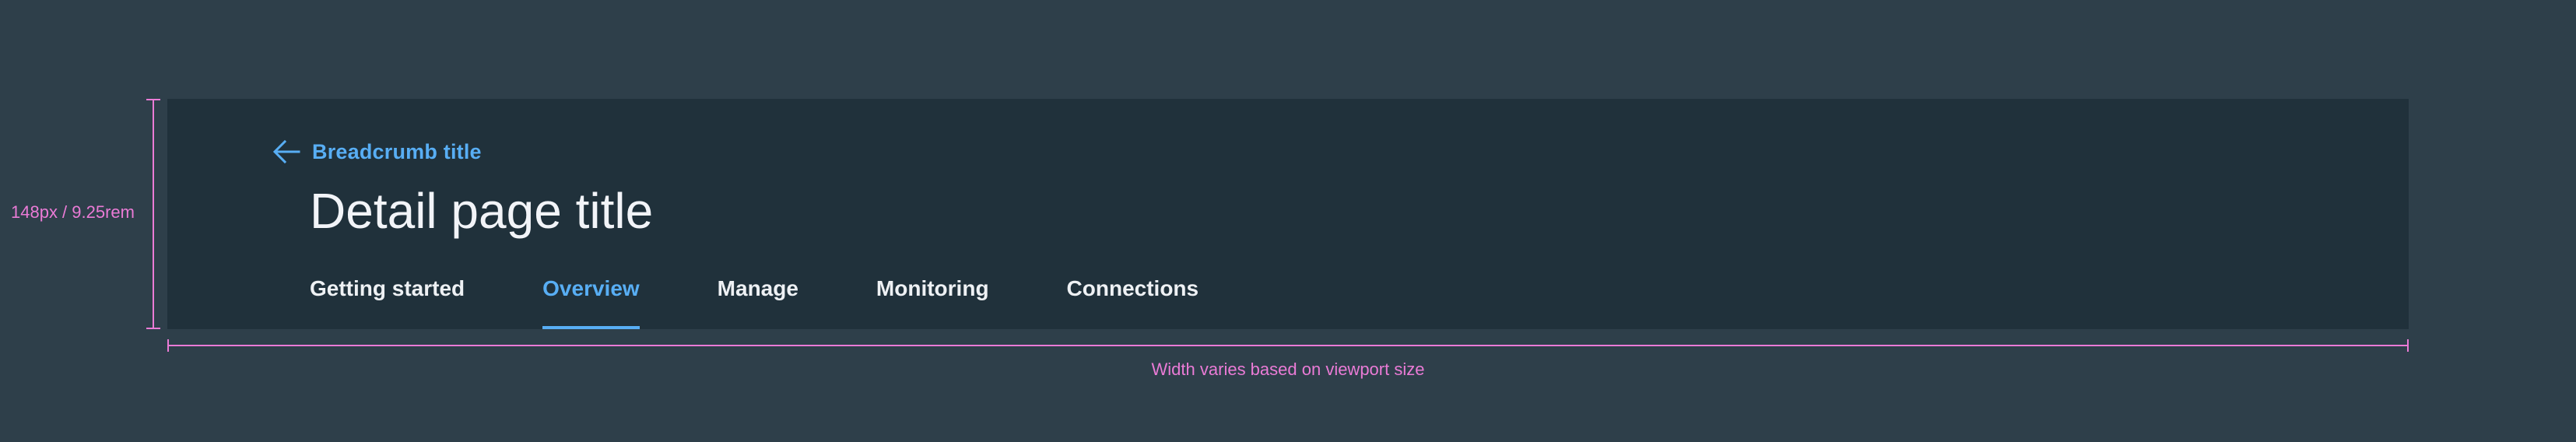  Describe the element at coordinates (73, 212) in the screenshot. I see `height-annotation-label: 148px / 9.25rem` at that location.